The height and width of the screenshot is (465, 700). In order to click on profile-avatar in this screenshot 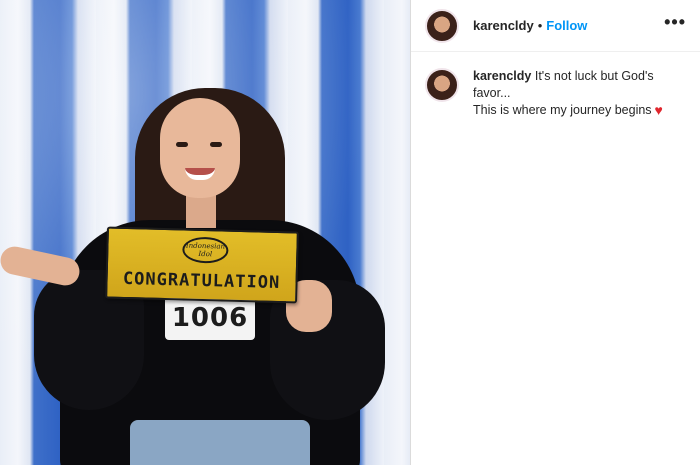, I will do `click(442, 25)`.